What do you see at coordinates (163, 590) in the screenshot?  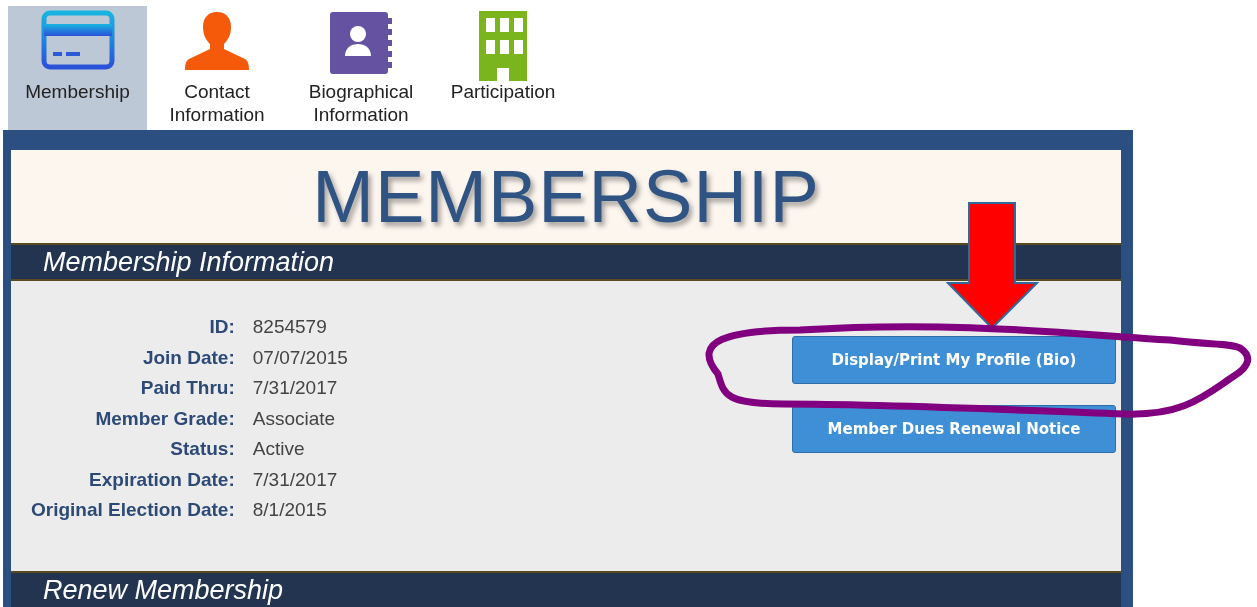 I see `section-title: Renew Membership` at bounding box center [163, 590].